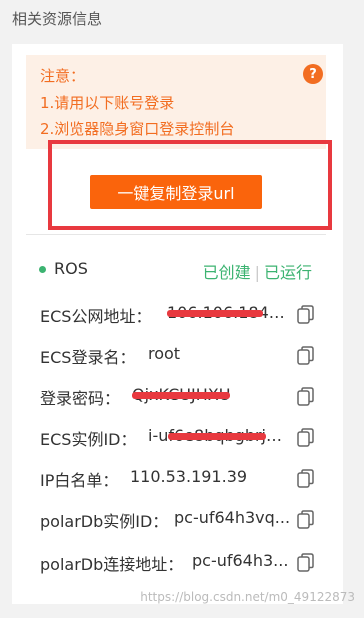  What do you see at coordinates (63, 76) in the screenshot?
I see `notice-heading: 注意：` at bounding box center [63, 76].